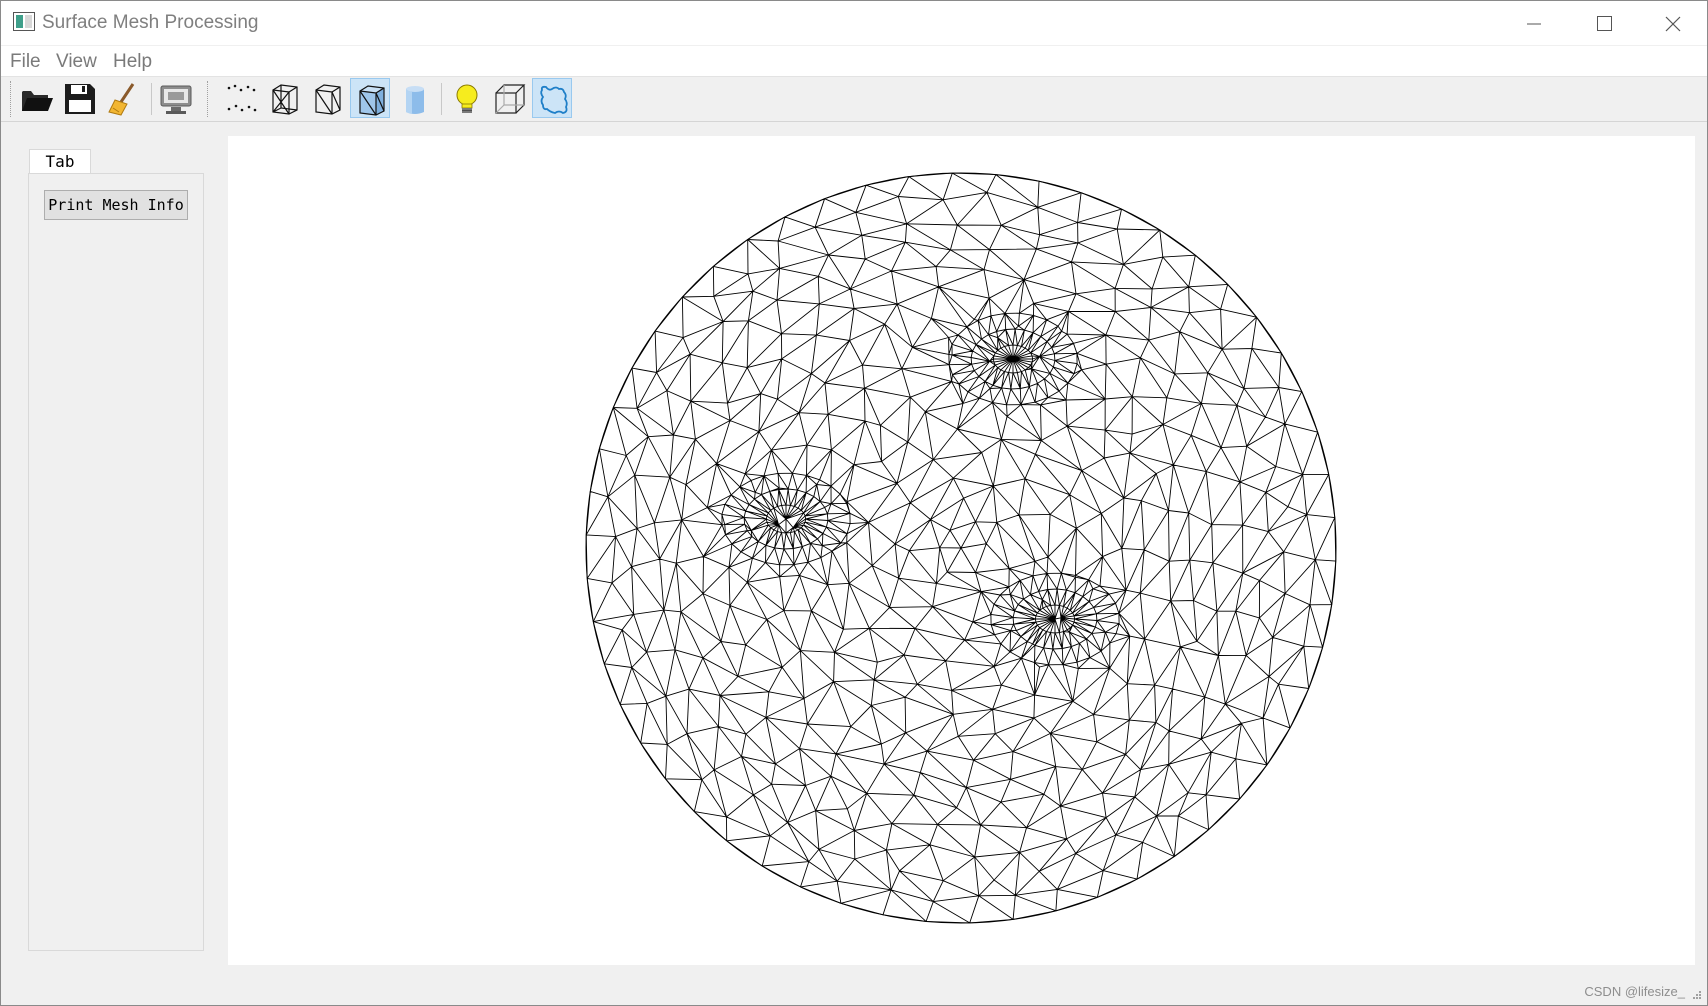  I want to click on hidden-line-icon, so click(328, 99).